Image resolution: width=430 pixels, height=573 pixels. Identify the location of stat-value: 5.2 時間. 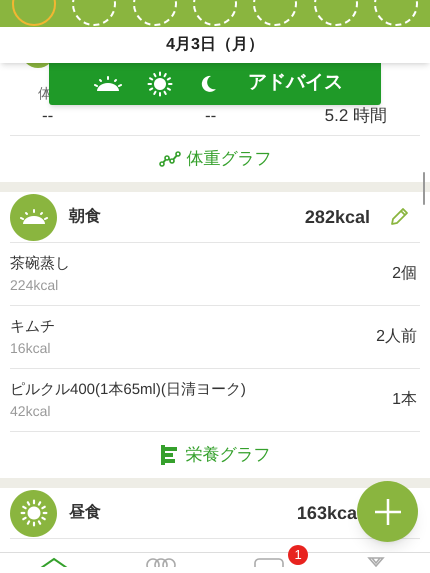
(355, 116).